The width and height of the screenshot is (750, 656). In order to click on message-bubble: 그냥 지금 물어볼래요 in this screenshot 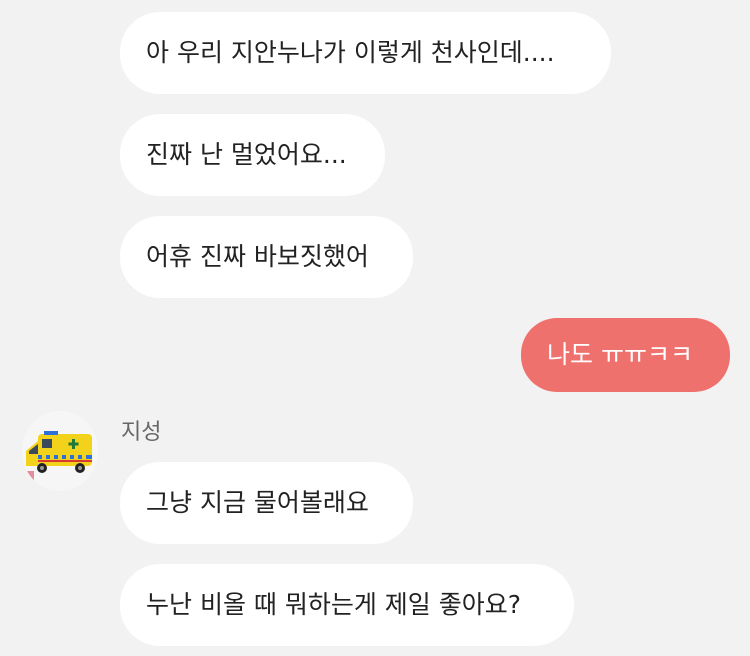, I will do `click(266, 503)`.